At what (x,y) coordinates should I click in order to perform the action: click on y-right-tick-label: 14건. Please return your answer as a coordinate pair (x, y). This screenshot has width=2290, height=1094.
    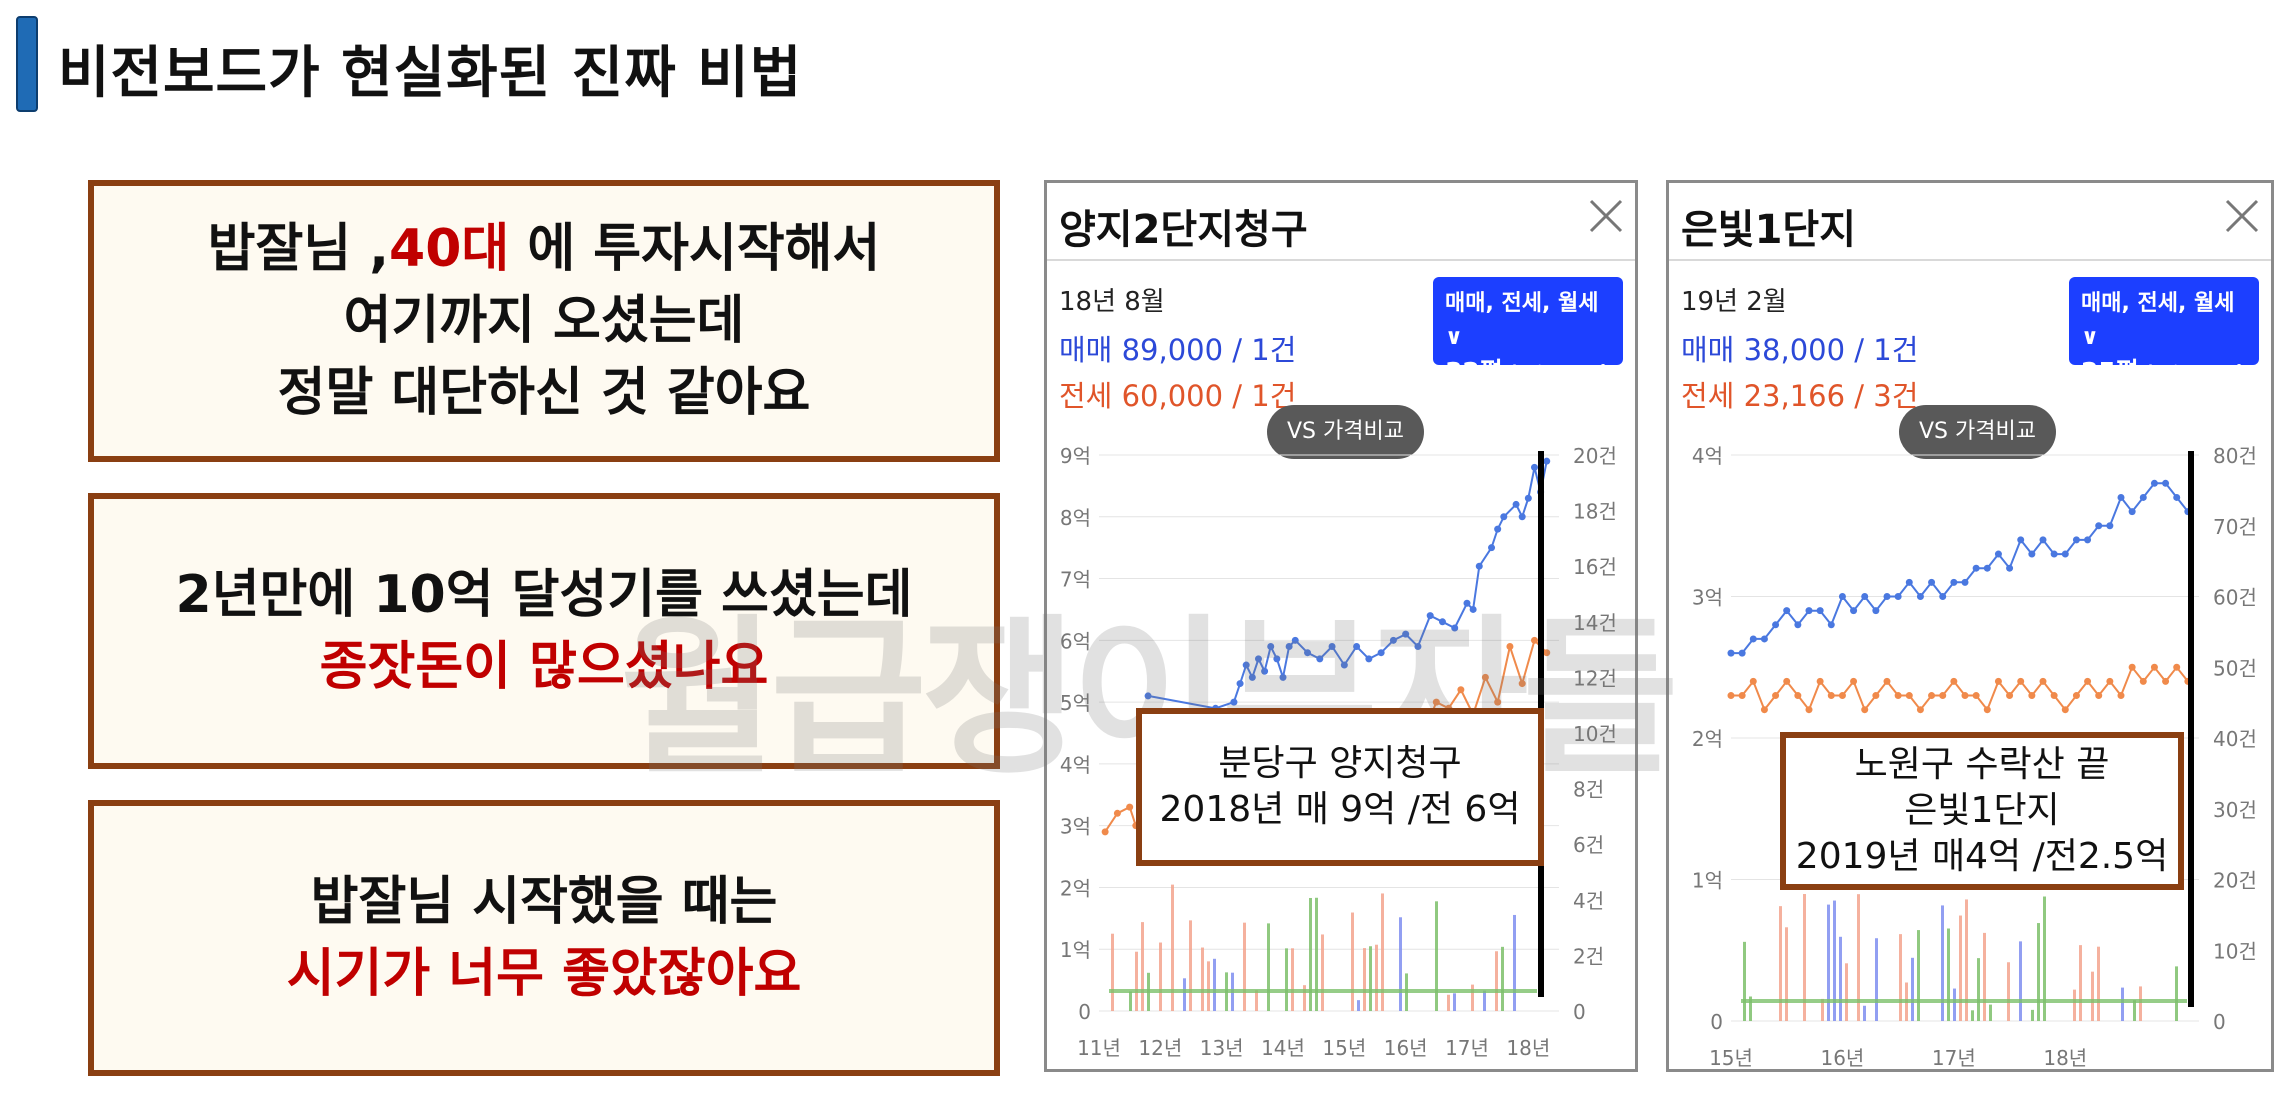
    Looking at the image, I should click on (1595, 623).